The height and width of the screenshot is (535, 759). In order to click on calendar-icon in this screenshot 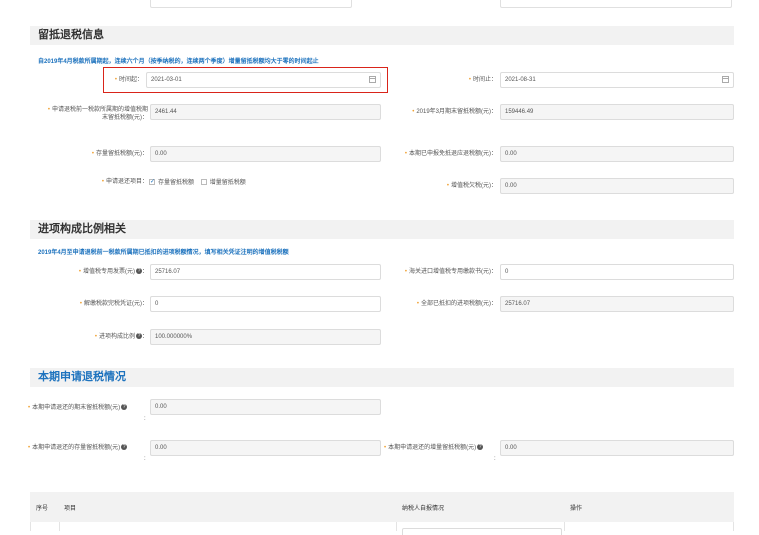, I will do `click(725, 79)`.